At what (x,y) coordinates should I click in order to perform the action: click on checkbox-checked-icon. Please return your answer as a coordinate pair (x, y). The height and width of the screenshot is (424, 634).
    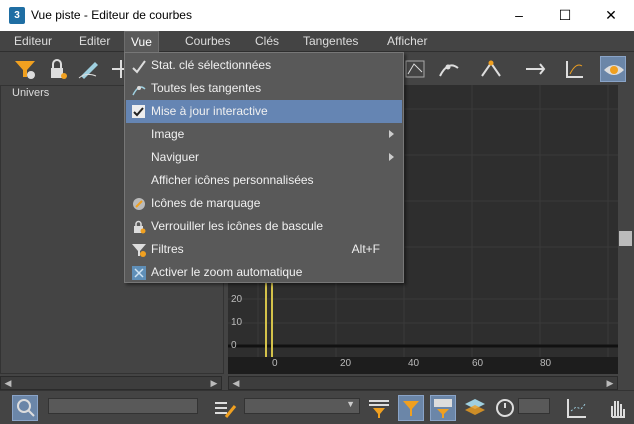
    Looking at the image, I should click on (139, 112).